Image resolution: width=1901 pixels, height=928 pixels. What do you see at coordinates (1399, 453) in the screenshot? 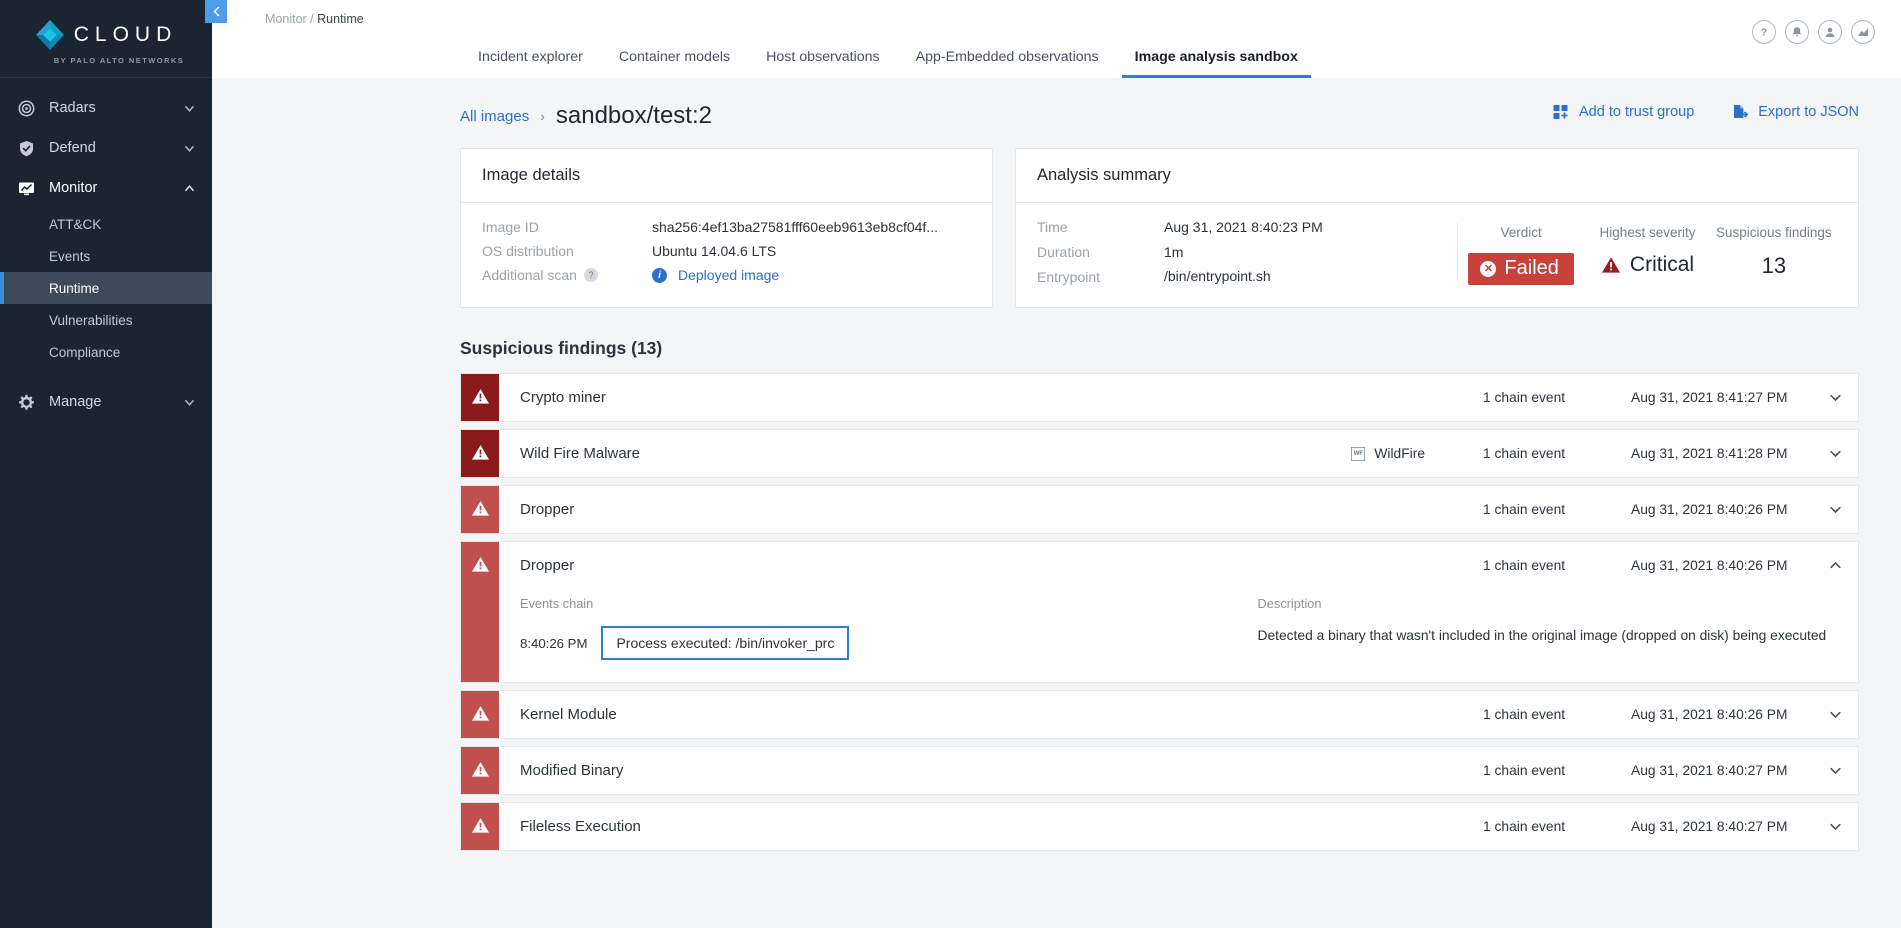
I see `wildfire-label: WildFire` at bounding box center [1399, 453].